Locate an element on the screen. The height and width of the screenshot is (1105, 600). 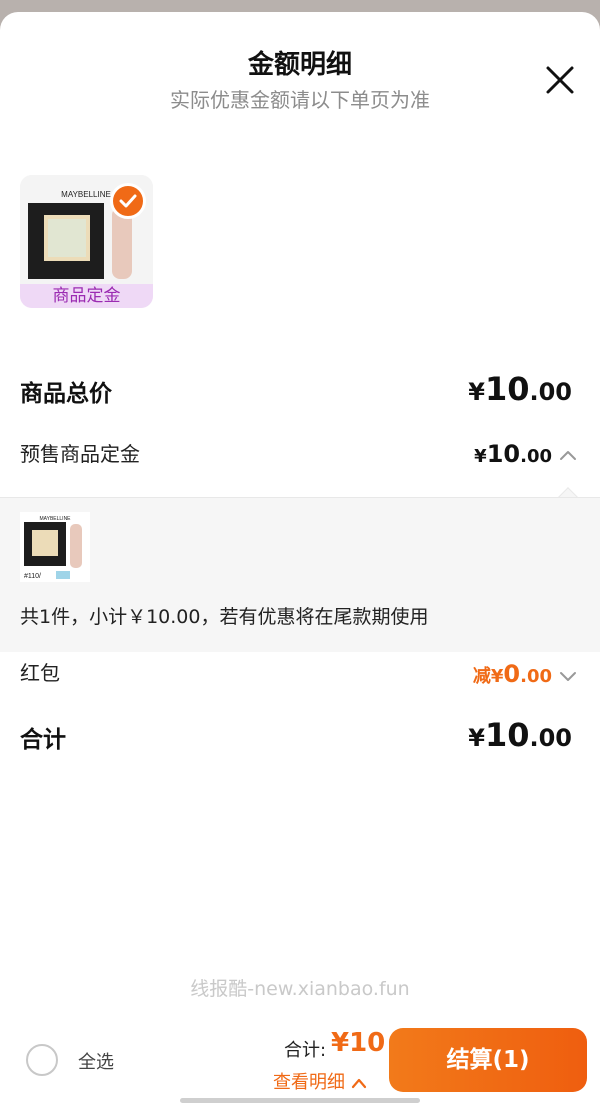
presale-deposit-value: ¥10.00 is located at coordinates (513, 454).